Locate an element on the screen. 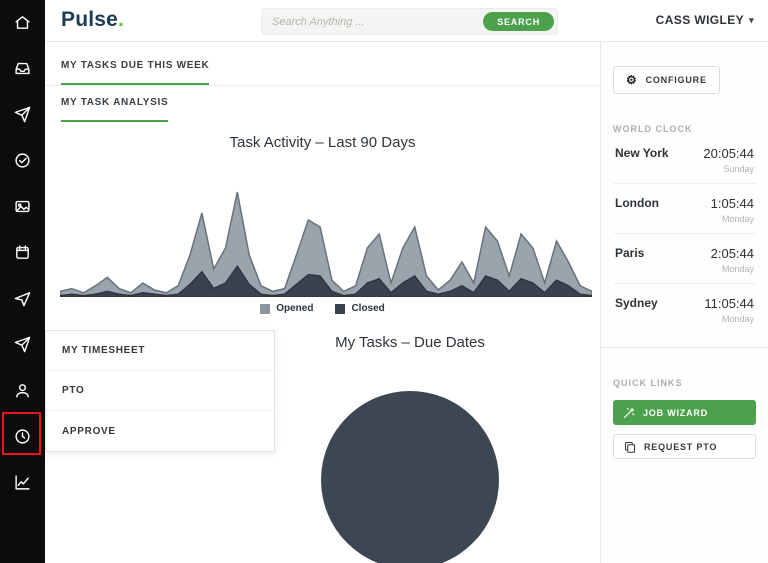  configure-button: ⚙ CONFIGURE is located at coordinates (666, 80).